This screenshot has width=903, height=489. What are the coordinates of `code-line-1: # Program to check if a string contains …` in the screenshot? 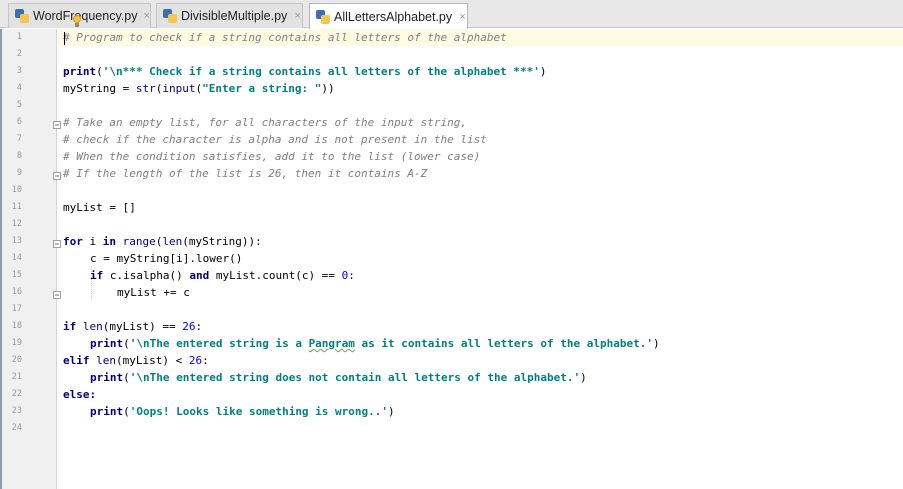 It's located at (285, 37).